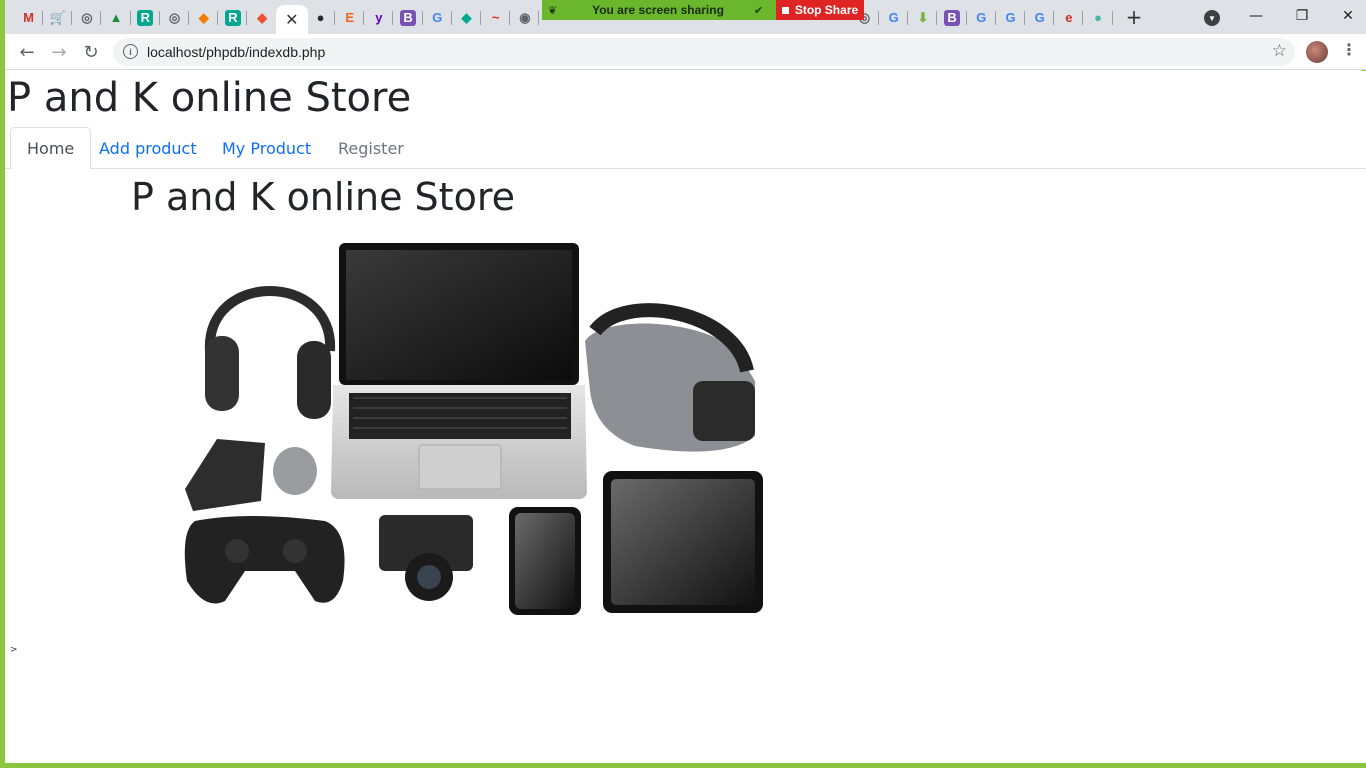 The height and width of the screenshot is (768, 1366). I want to click on close-window-button: ✕, so click(1345, 16).